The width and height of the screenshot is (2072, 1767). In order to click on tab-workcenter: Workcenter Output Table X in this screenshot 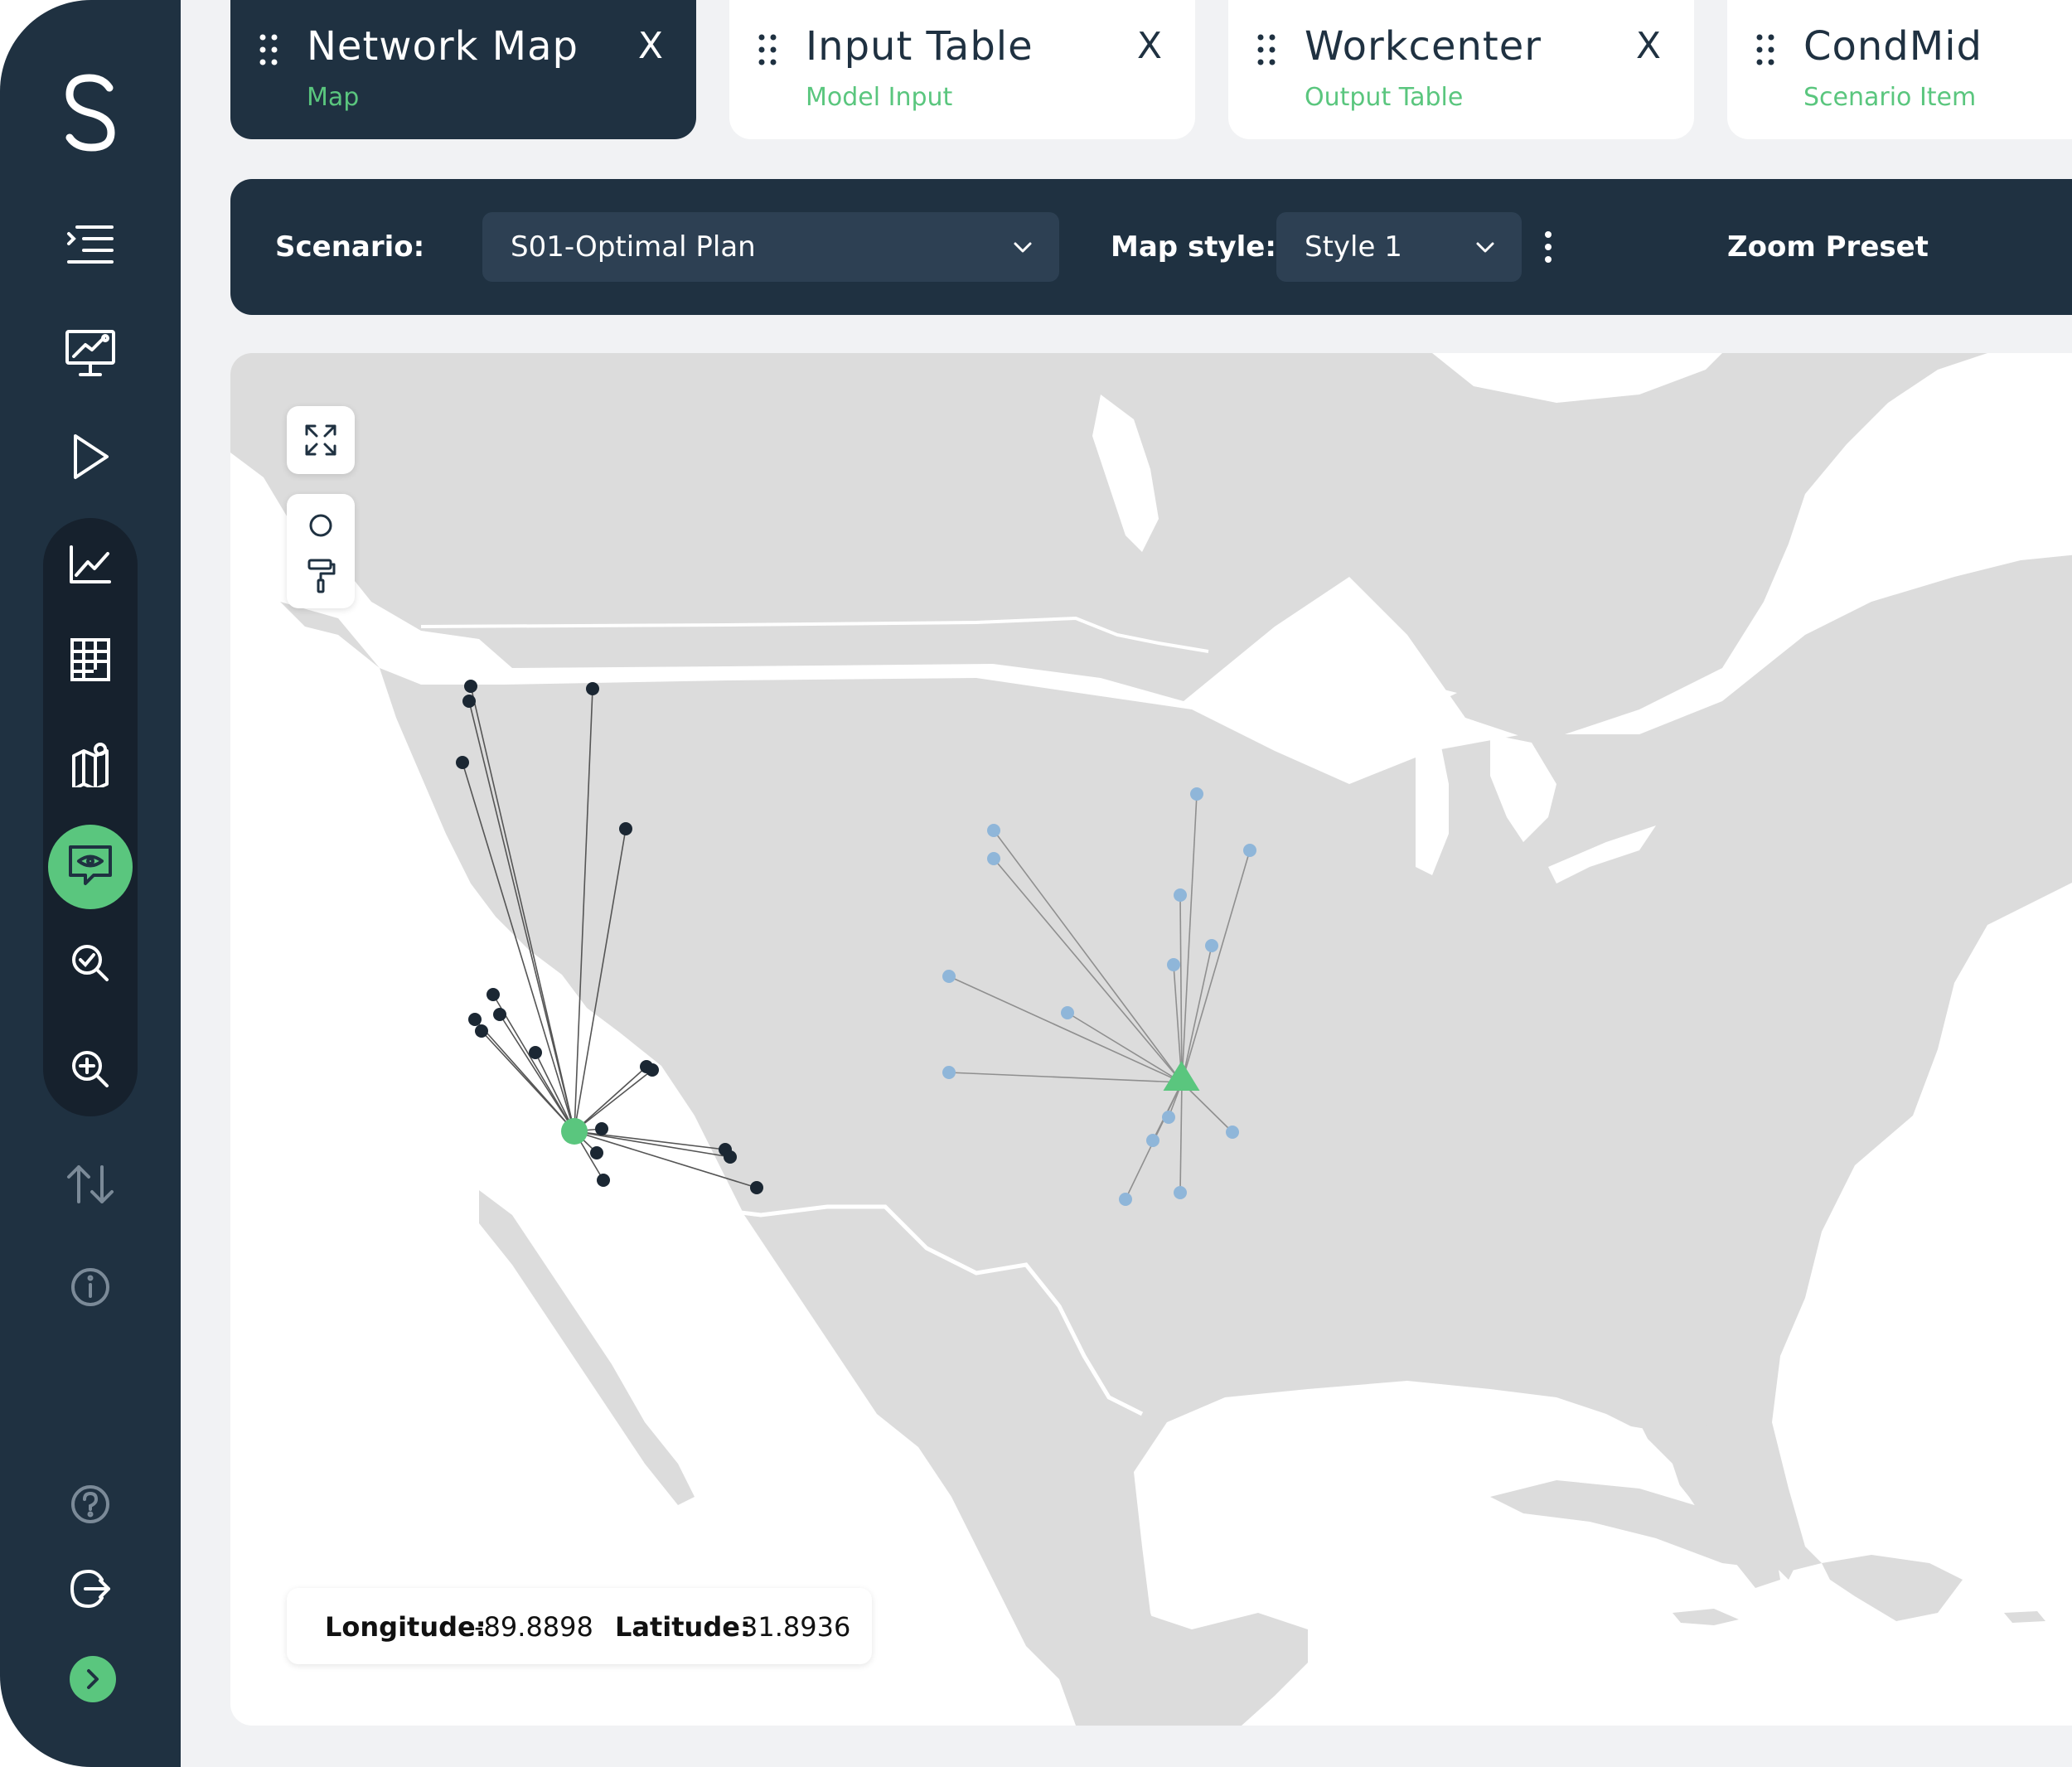, I will do `click(1461, 69)`.